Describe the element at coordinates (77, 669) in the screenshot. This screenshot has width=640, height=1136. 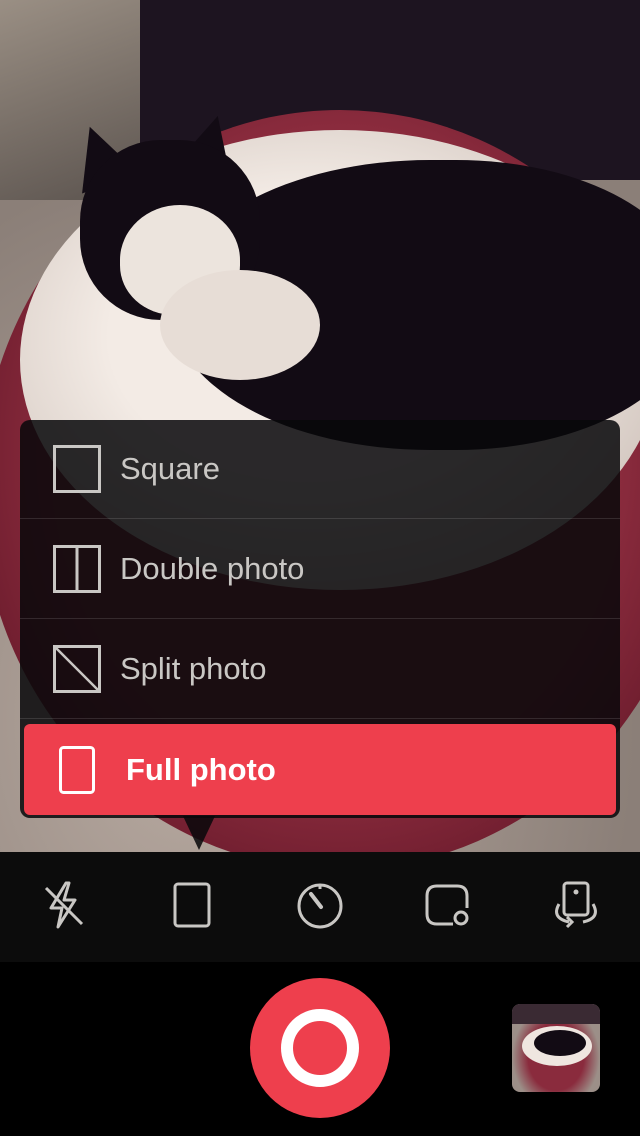
I see `split-photo-icon` at that location.